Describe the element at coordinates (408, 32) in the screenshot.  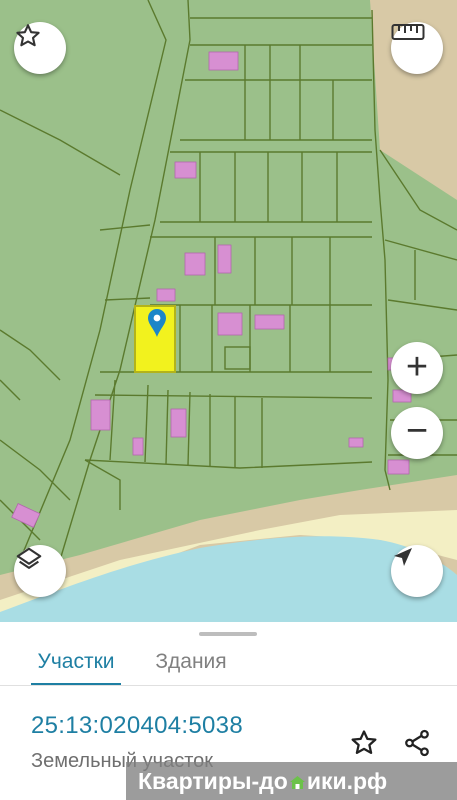
I see `ruler-icon` at that location.